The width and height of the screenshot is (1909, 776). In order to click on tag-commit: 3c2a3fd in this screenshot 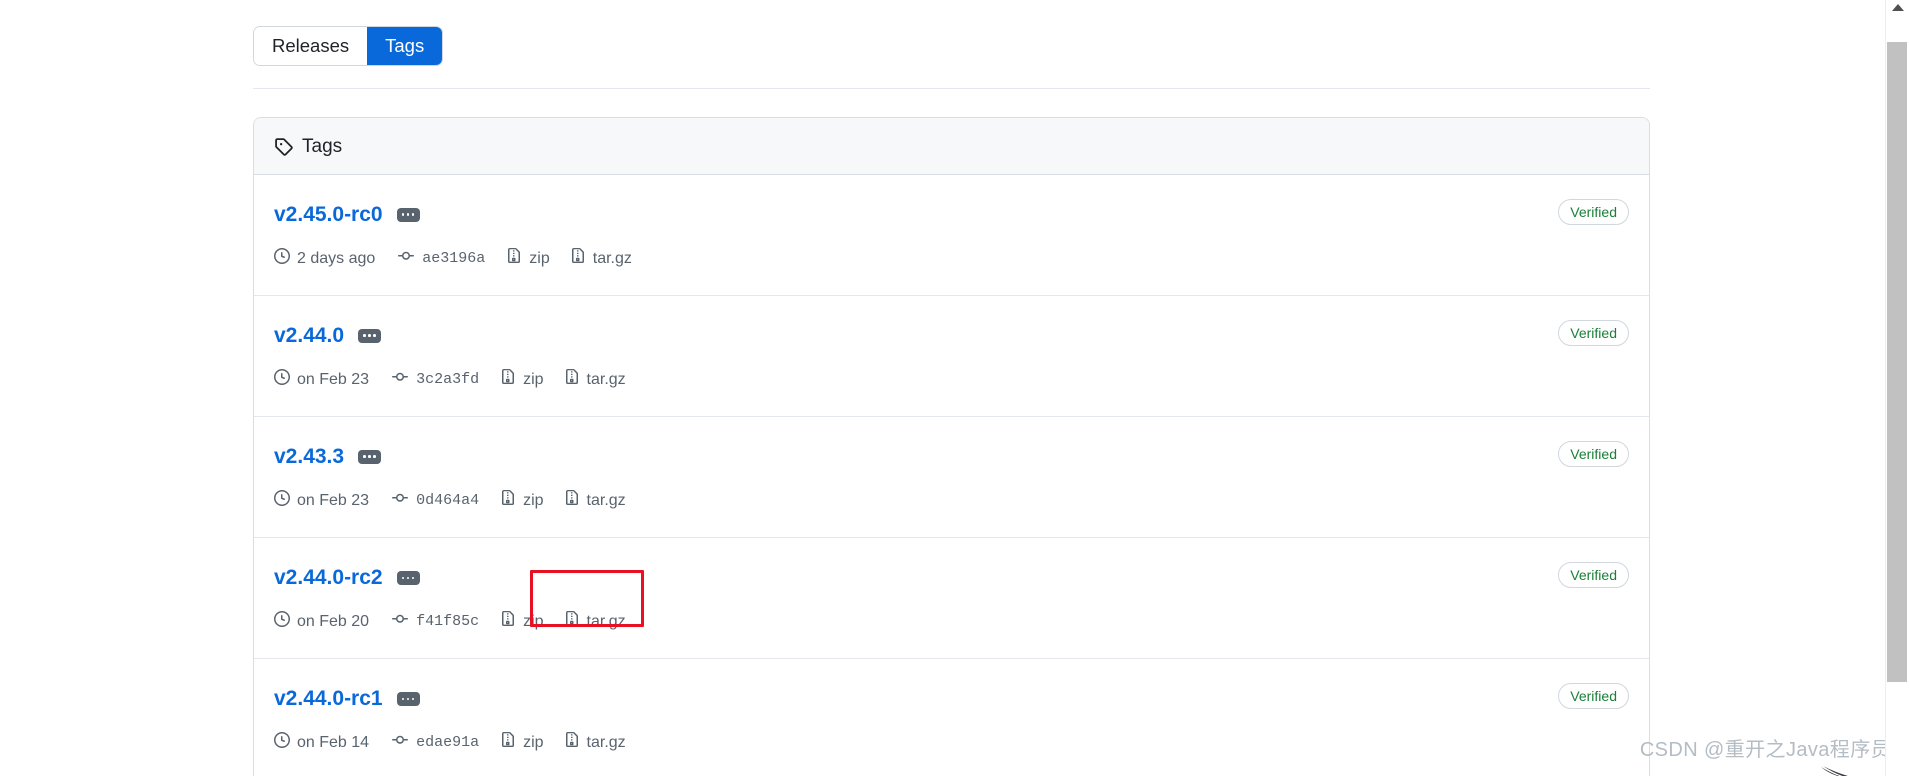, I will do `click(435, 379)`.